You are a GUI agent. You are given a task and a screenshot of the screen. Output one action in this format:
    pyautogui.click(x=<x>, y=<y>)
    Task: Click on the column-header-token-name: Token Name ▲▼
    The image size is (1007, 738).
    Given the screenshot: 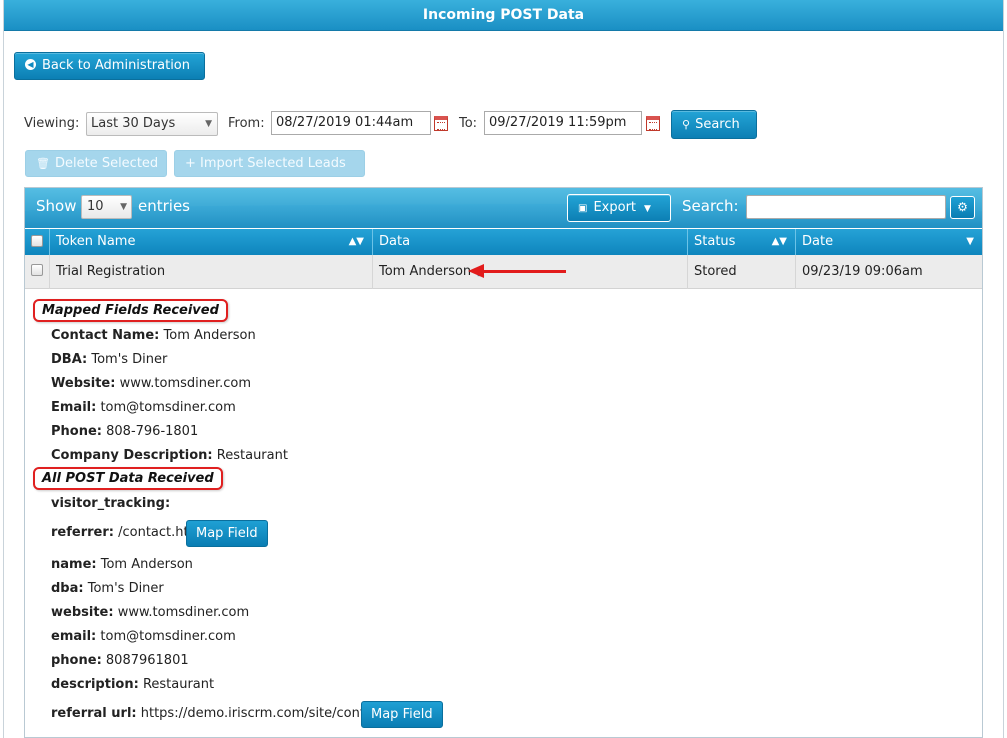 What is the action you would take?
    pyautogui.click(x=210, y=242)
    